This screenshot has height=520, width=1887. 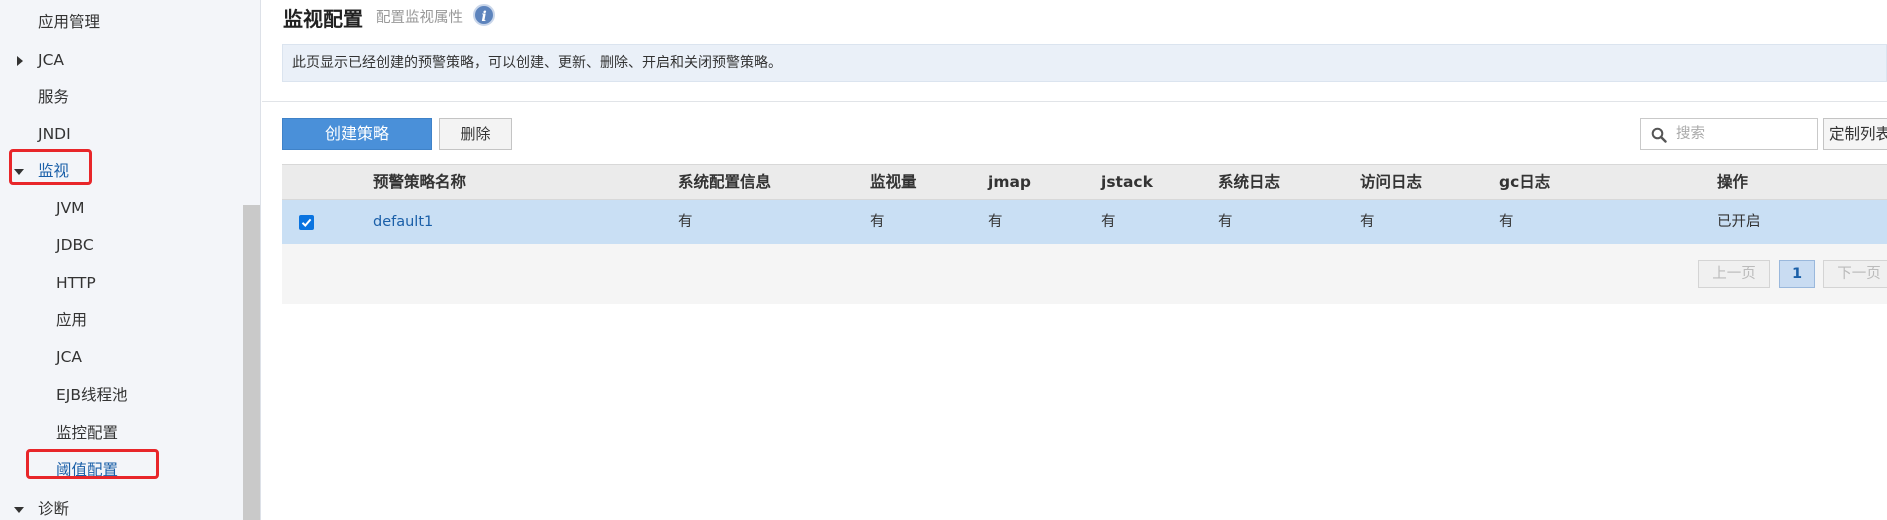 What do you see at coordinates (1391, 183) in the screenshot?
I see `column-header-accesslog: 访问日志` at bounding box center [1391, 183].